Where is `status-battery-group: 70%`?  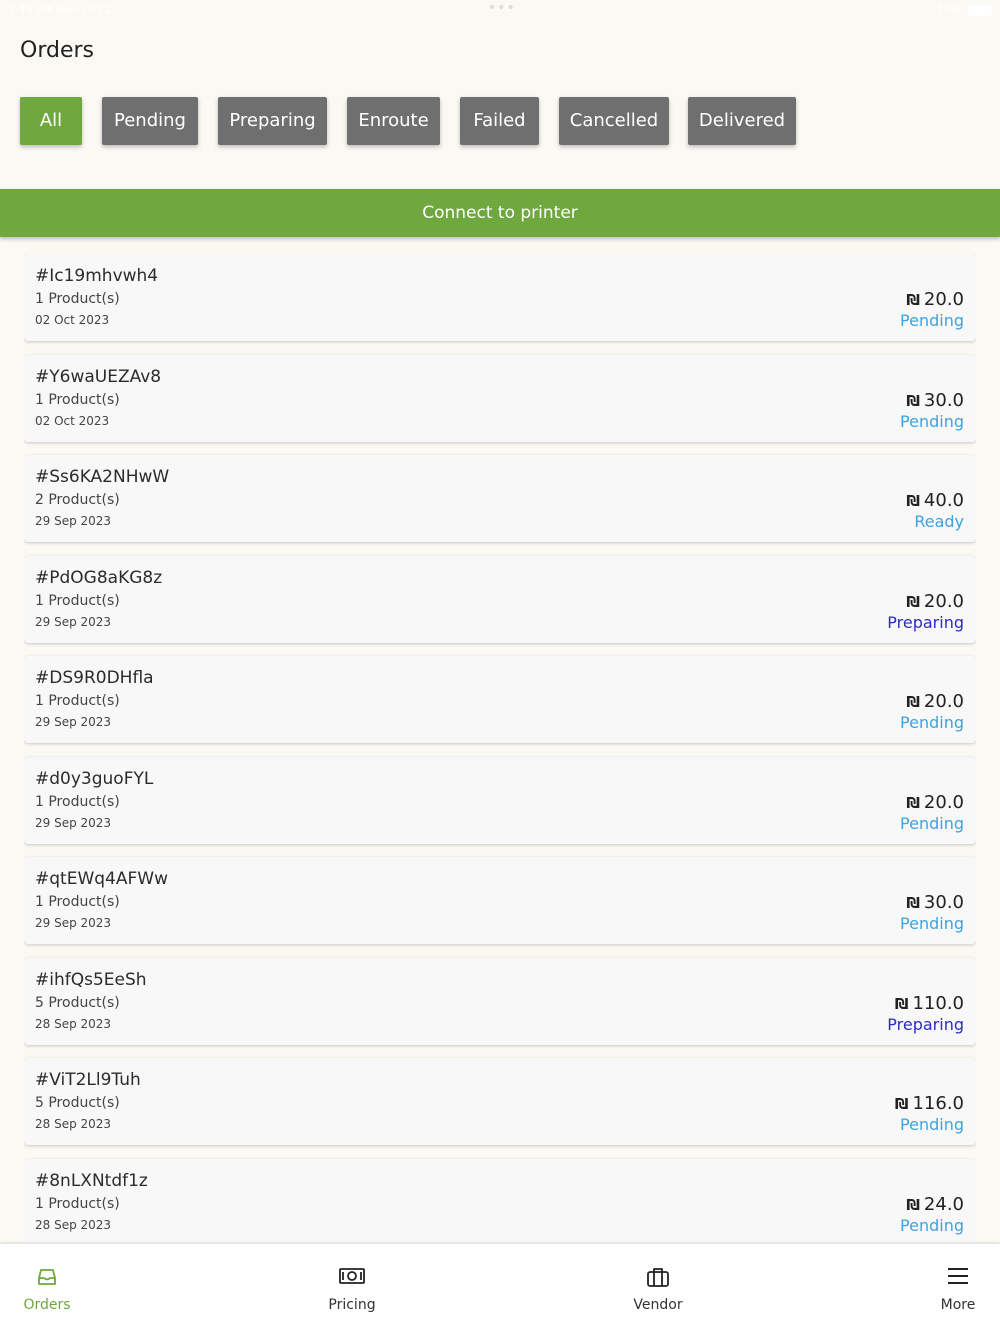 status-battery-group: 70% is located at coordinates (964, 9).